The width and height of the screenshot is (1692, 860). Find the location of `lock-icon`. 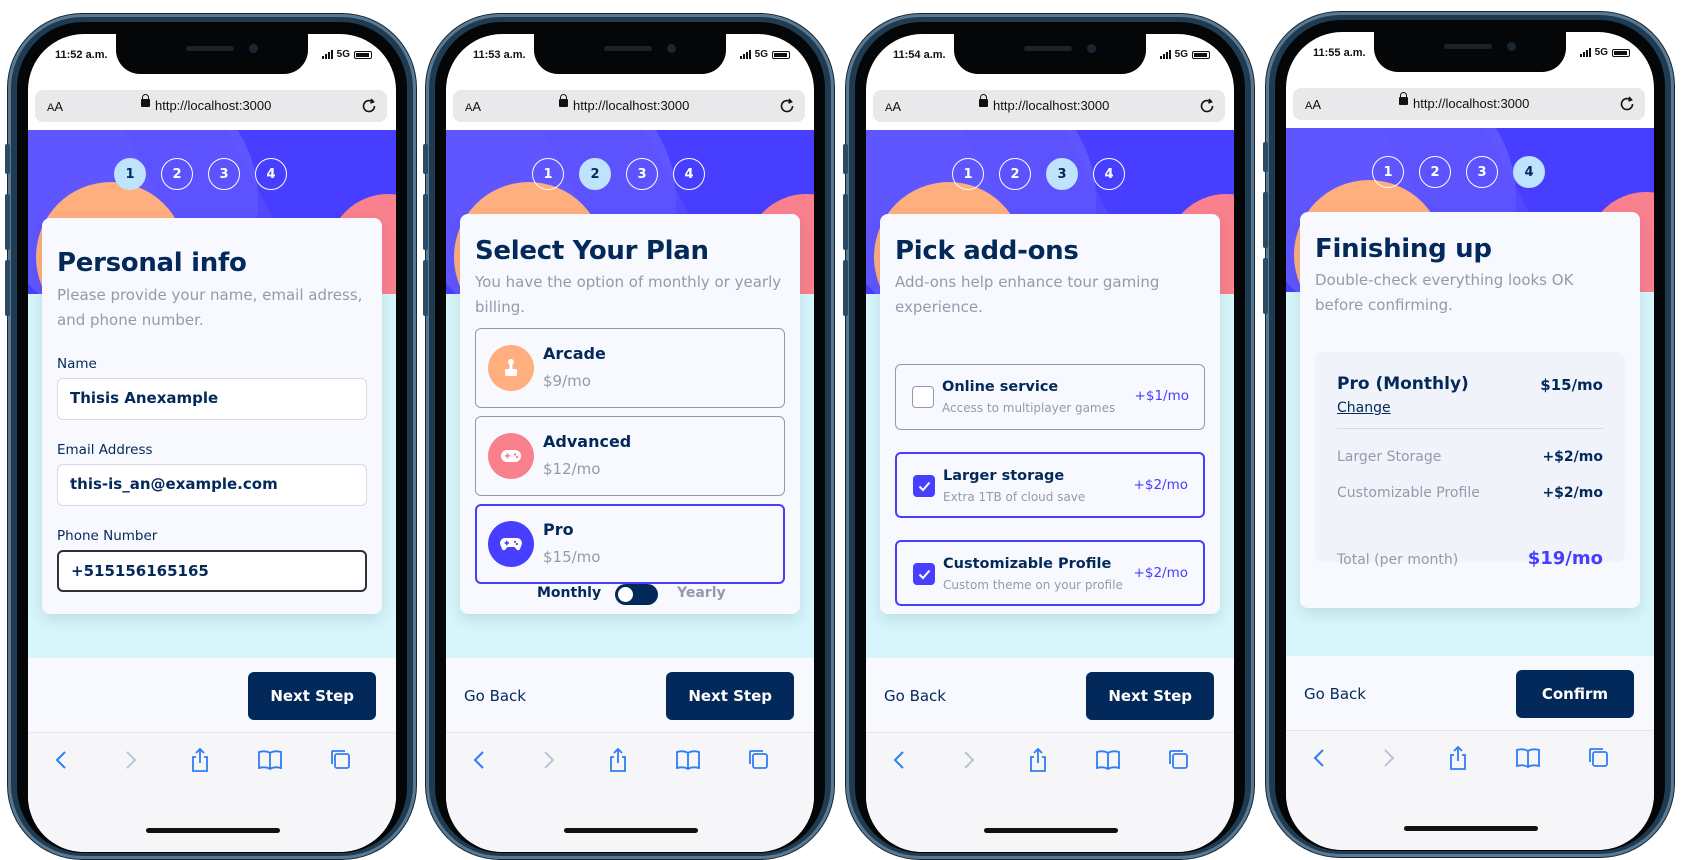

lock-icon is located at coordinates (983, 100).